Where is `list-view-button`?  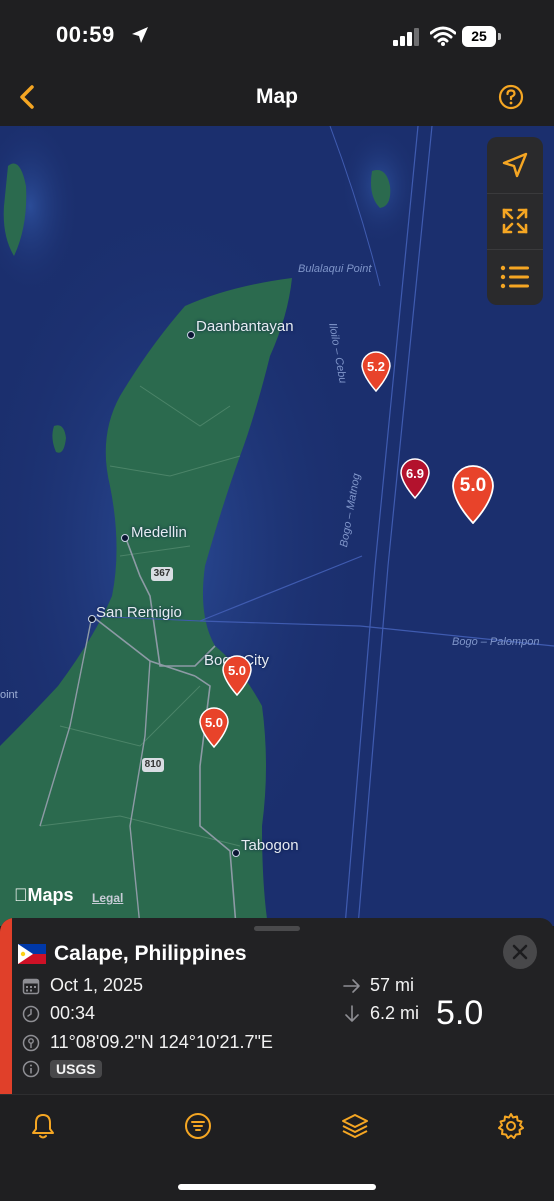
list-view-button is located at coordinates (515, 277).